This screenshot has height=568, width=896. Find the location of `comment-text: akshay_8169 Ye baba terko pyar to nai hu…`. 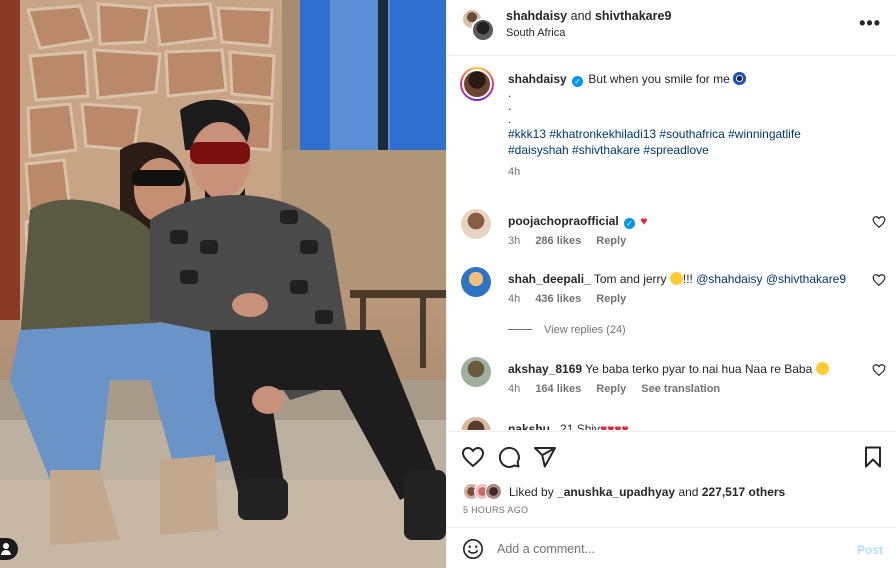

comment-text: akshay_8169 Ye baba terko pyar to nai hu… is located at coordinates (688, 369).